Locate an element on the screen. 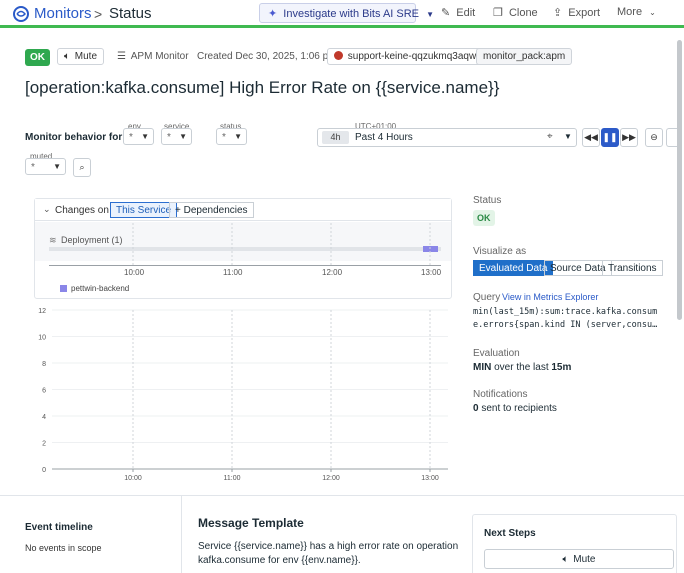  copy-icon: ❐ is located at coordinates (498, 13).